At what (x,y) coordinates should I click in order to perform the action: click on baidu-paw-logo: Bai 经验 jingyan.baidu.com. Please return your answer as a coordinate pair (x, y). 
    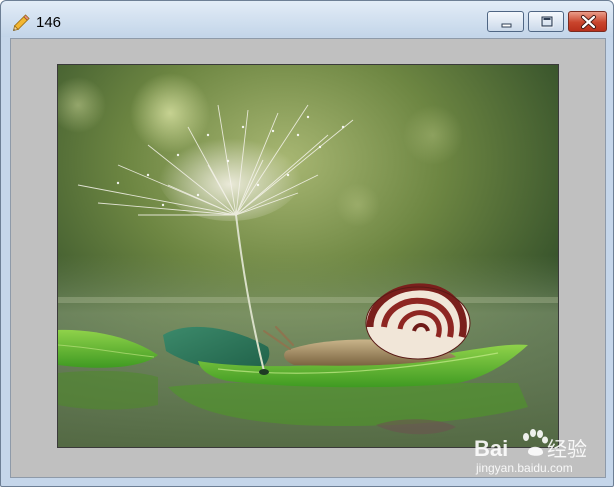
    Looking at the image, I should click on (530, 452).